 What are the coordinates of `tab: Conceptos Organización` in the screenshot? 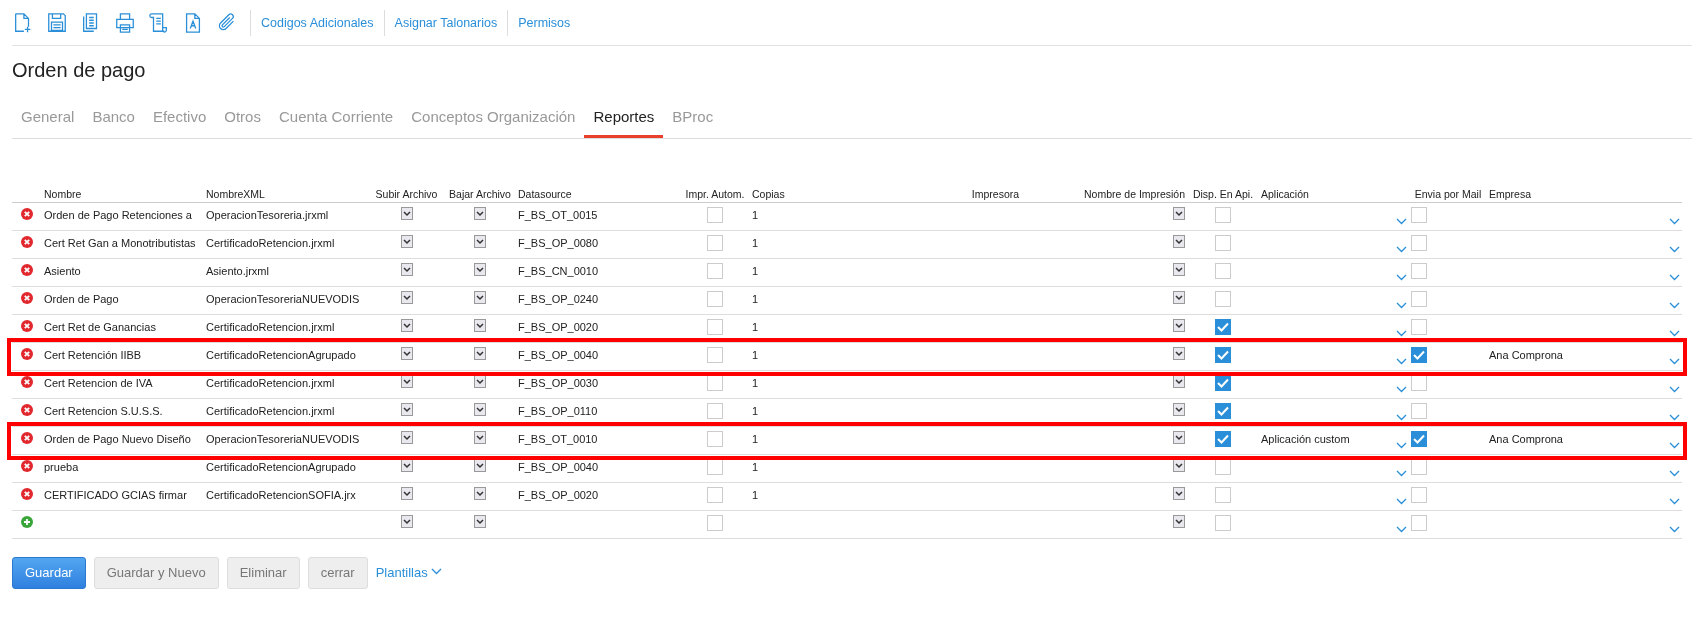 It's located at (493, 120).